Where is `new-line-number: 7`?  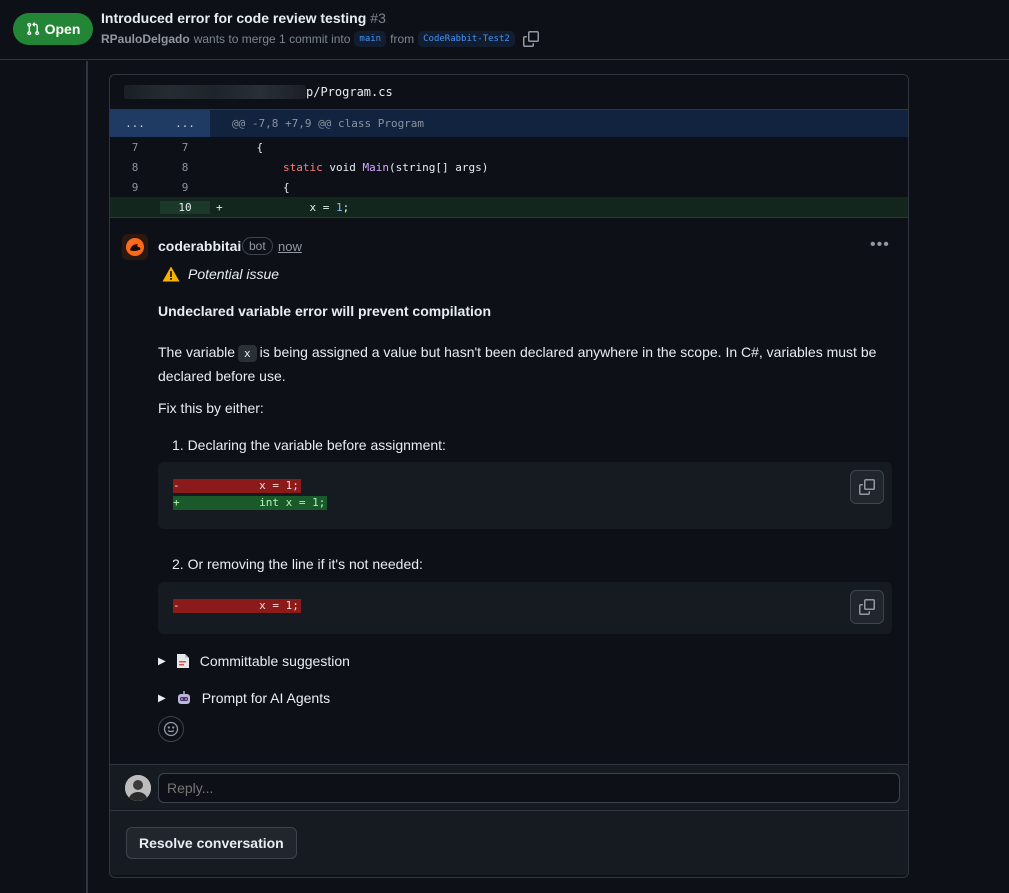
new-line-number: 7 is located at coordinates (185, 147).